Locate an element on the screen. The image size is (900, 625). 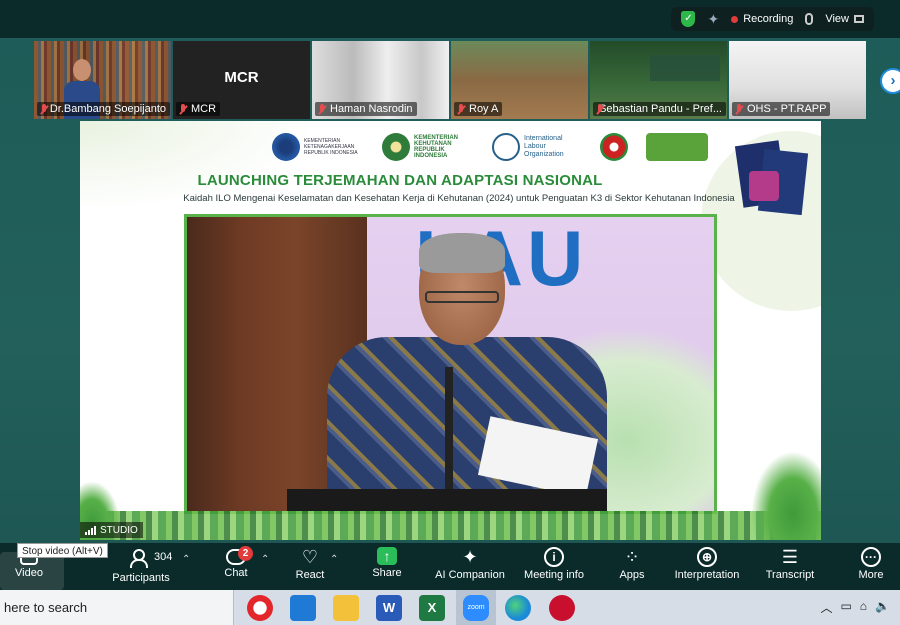
slide-footer-foliage is located at coordinates (450, 525).